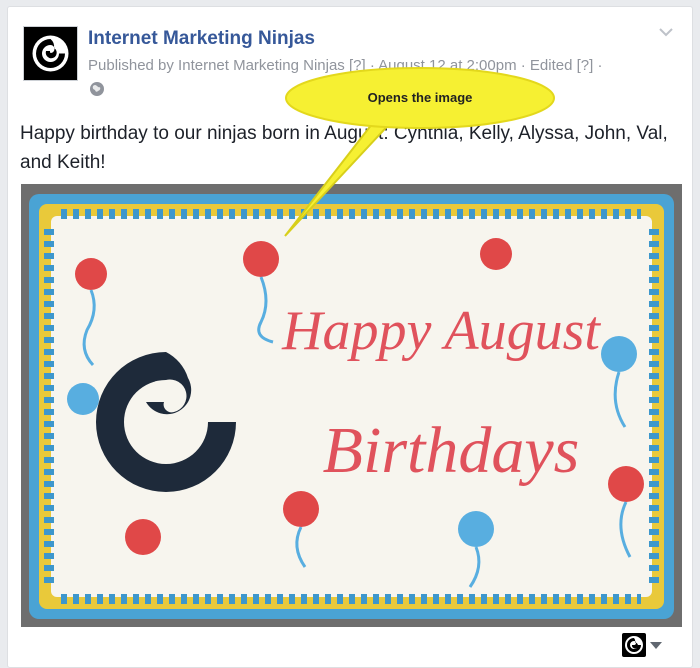  I want to click on globe-icon, so click(97, 89).